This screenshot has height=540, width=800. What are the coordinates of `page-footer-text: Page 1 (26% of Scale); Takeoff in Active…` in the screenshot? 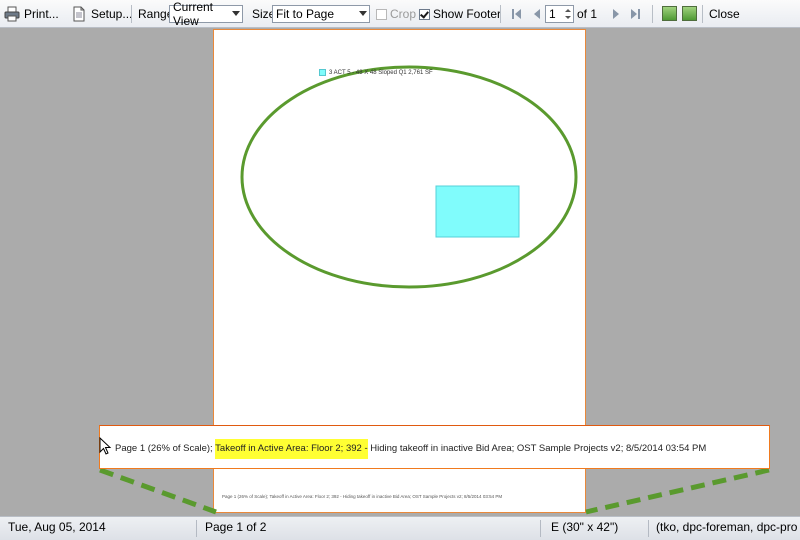 It's located at (362, 496).